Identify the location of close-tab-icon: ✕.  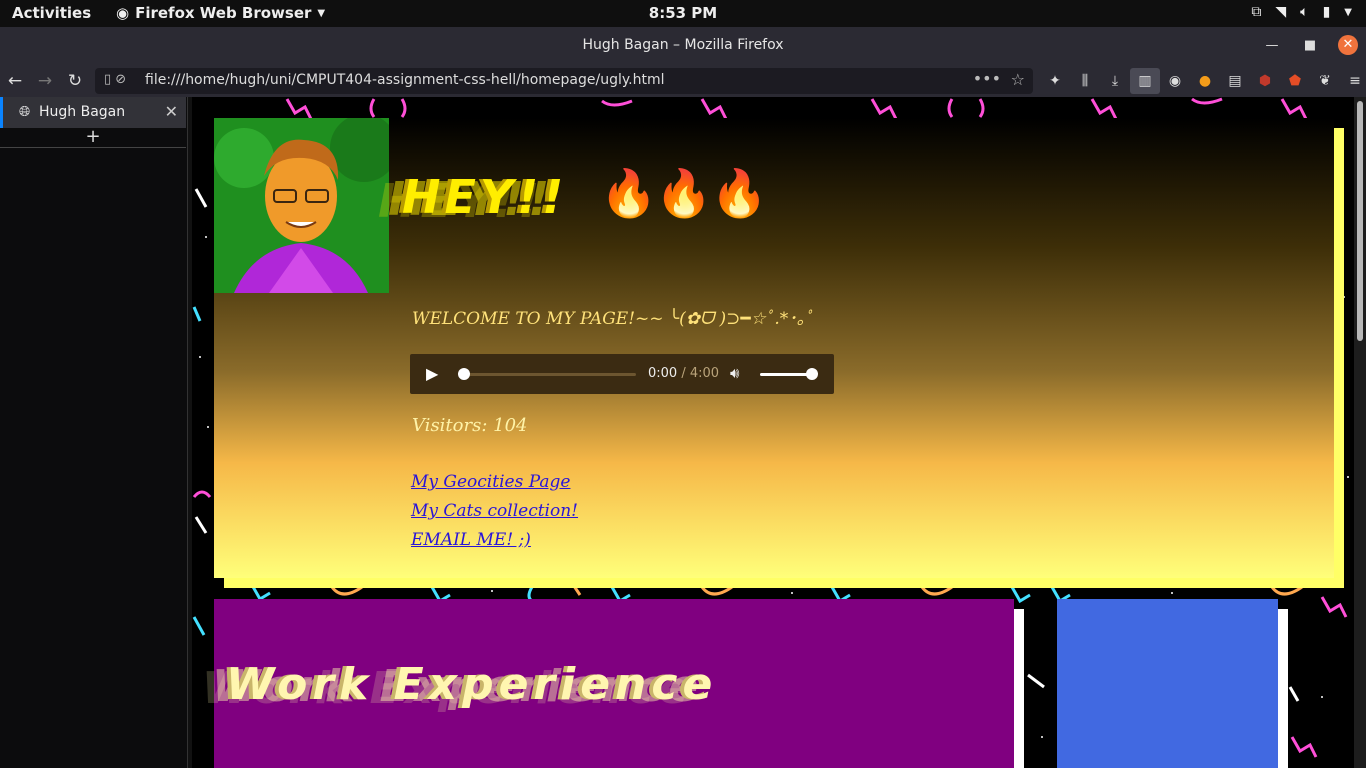
(171, 111).